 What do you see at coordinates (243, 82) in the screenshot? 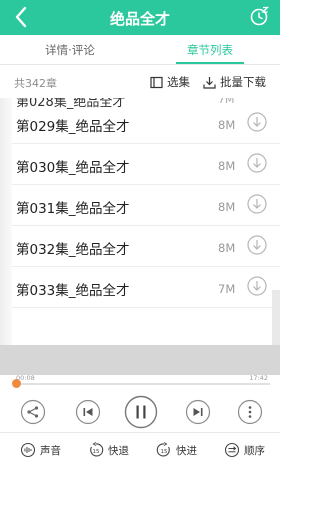
I see `batch-download-label: 批量下载` at bounding box center [243, 82].